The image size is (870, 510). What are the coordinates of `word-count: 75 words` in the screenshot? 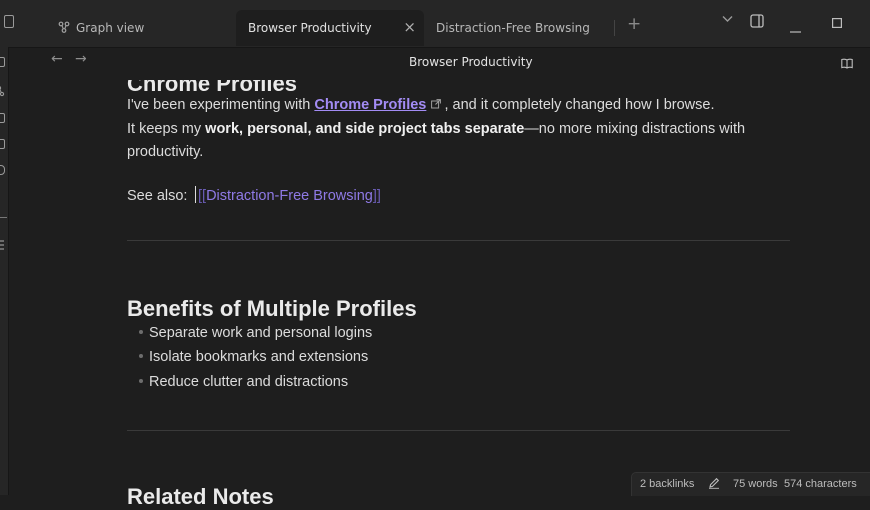 It's located at (755, 484).